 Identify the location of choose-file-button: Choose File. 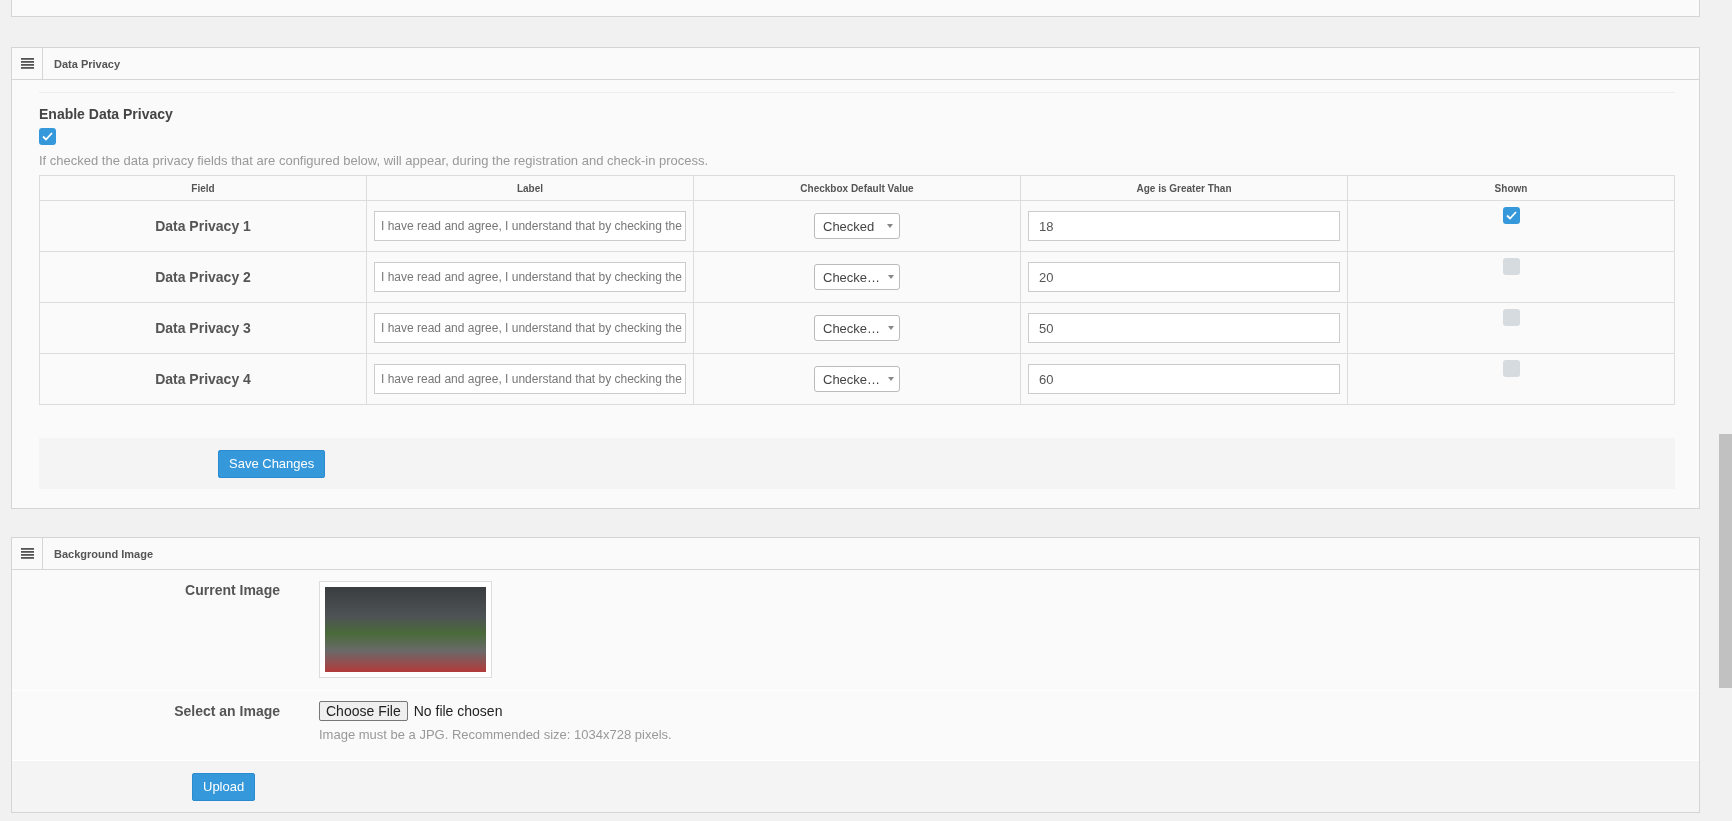
(363, 711).